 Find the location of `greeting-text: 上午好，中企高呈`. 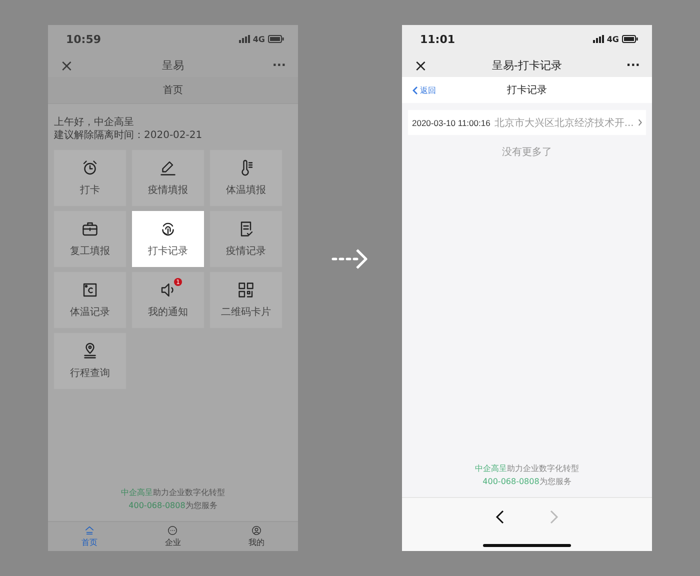

greeting-text: 上午好，中企高呈 is located at coordinates (94, 122).